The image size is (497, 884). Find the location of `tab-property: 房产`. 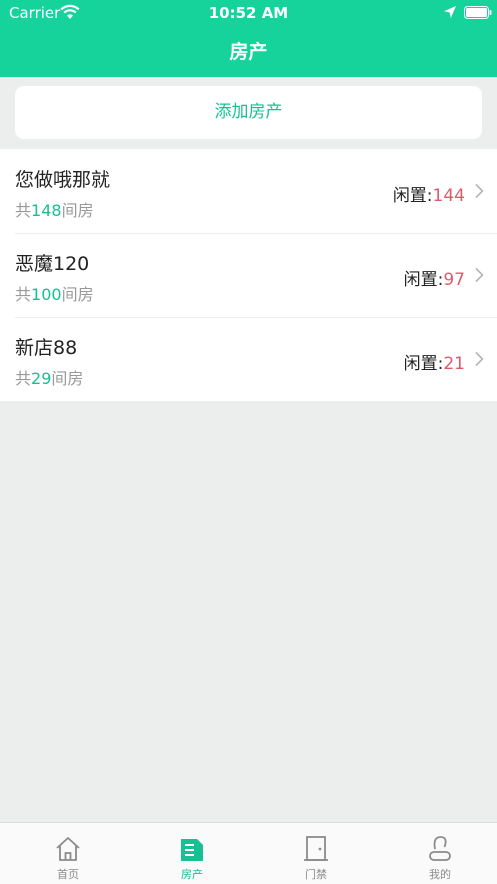

tab-property: 房产 is located at coordinates (192, 853).